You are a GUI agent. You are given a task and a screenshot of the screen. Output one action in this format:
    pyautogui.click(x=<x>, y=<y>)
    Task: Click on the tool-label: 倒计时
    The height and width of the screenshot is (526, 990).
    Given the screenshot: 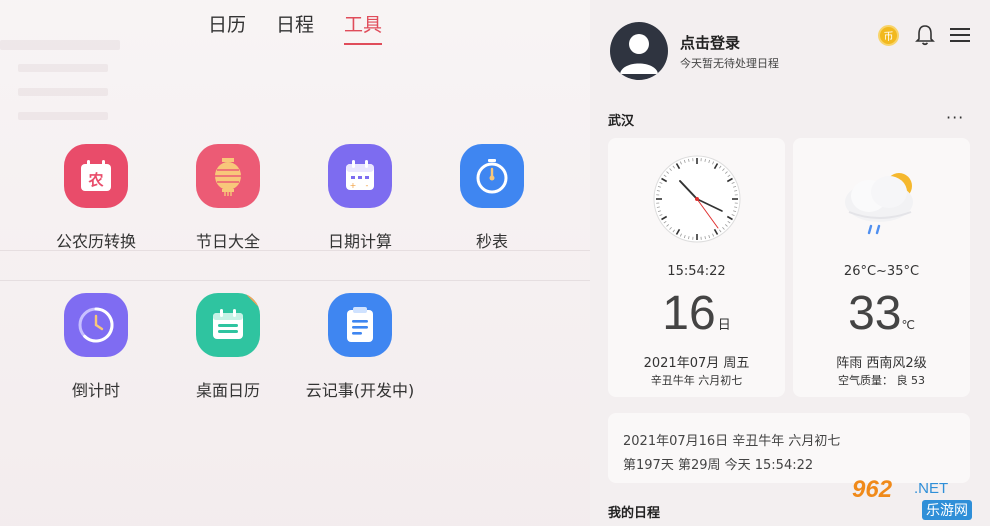 What is the action you would take?
    pyautogui.click(x=95, y=390)
    